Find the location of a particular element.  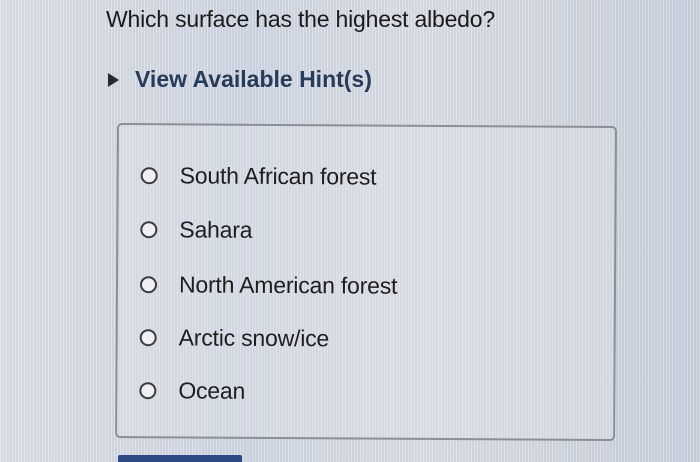

view-hints-toggle: View Available Hint(s) is located at coordinates (240, 79).